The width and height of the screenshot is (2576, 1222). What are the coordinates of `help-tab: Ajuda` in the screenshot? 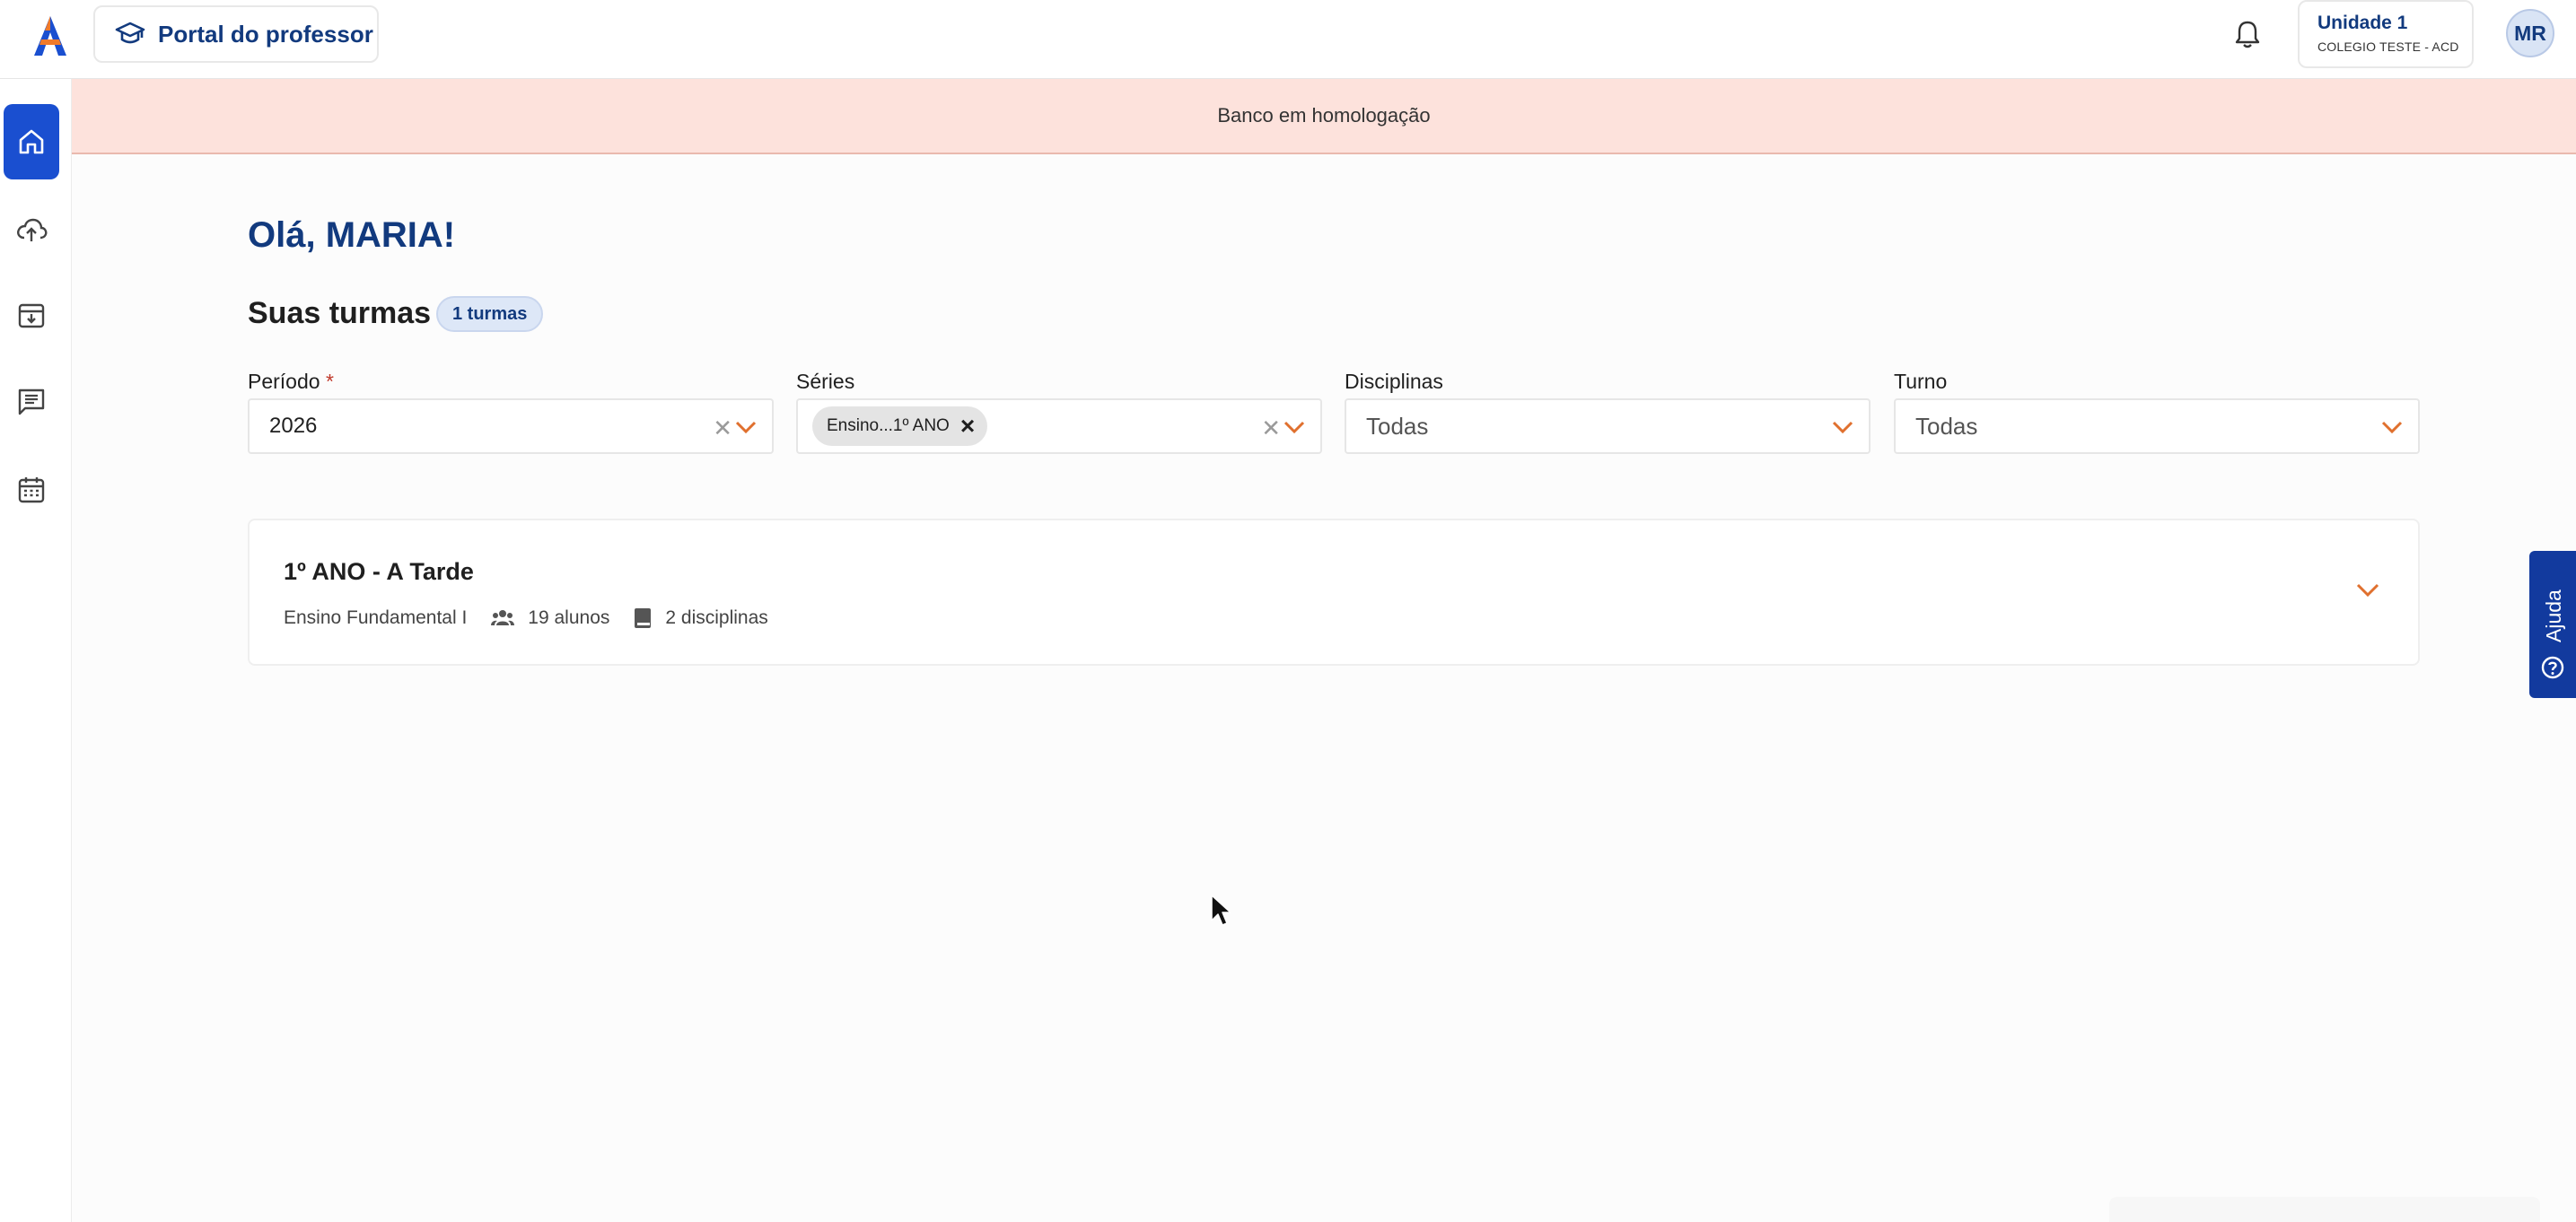 It's located at (2552, 624).